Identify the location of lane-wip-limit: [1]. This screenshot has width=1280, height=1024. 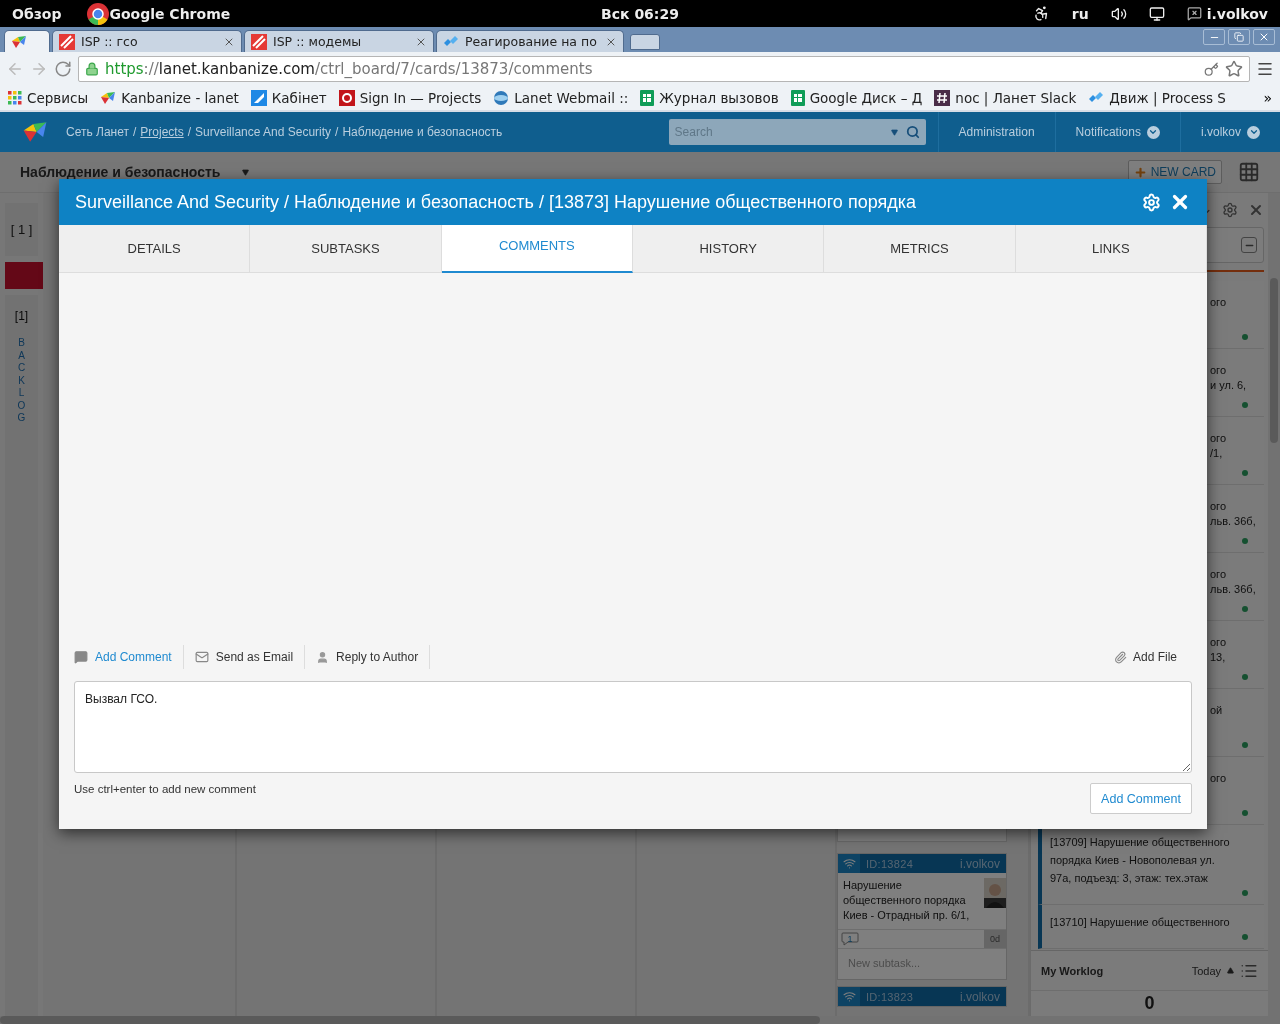
(21, 316).